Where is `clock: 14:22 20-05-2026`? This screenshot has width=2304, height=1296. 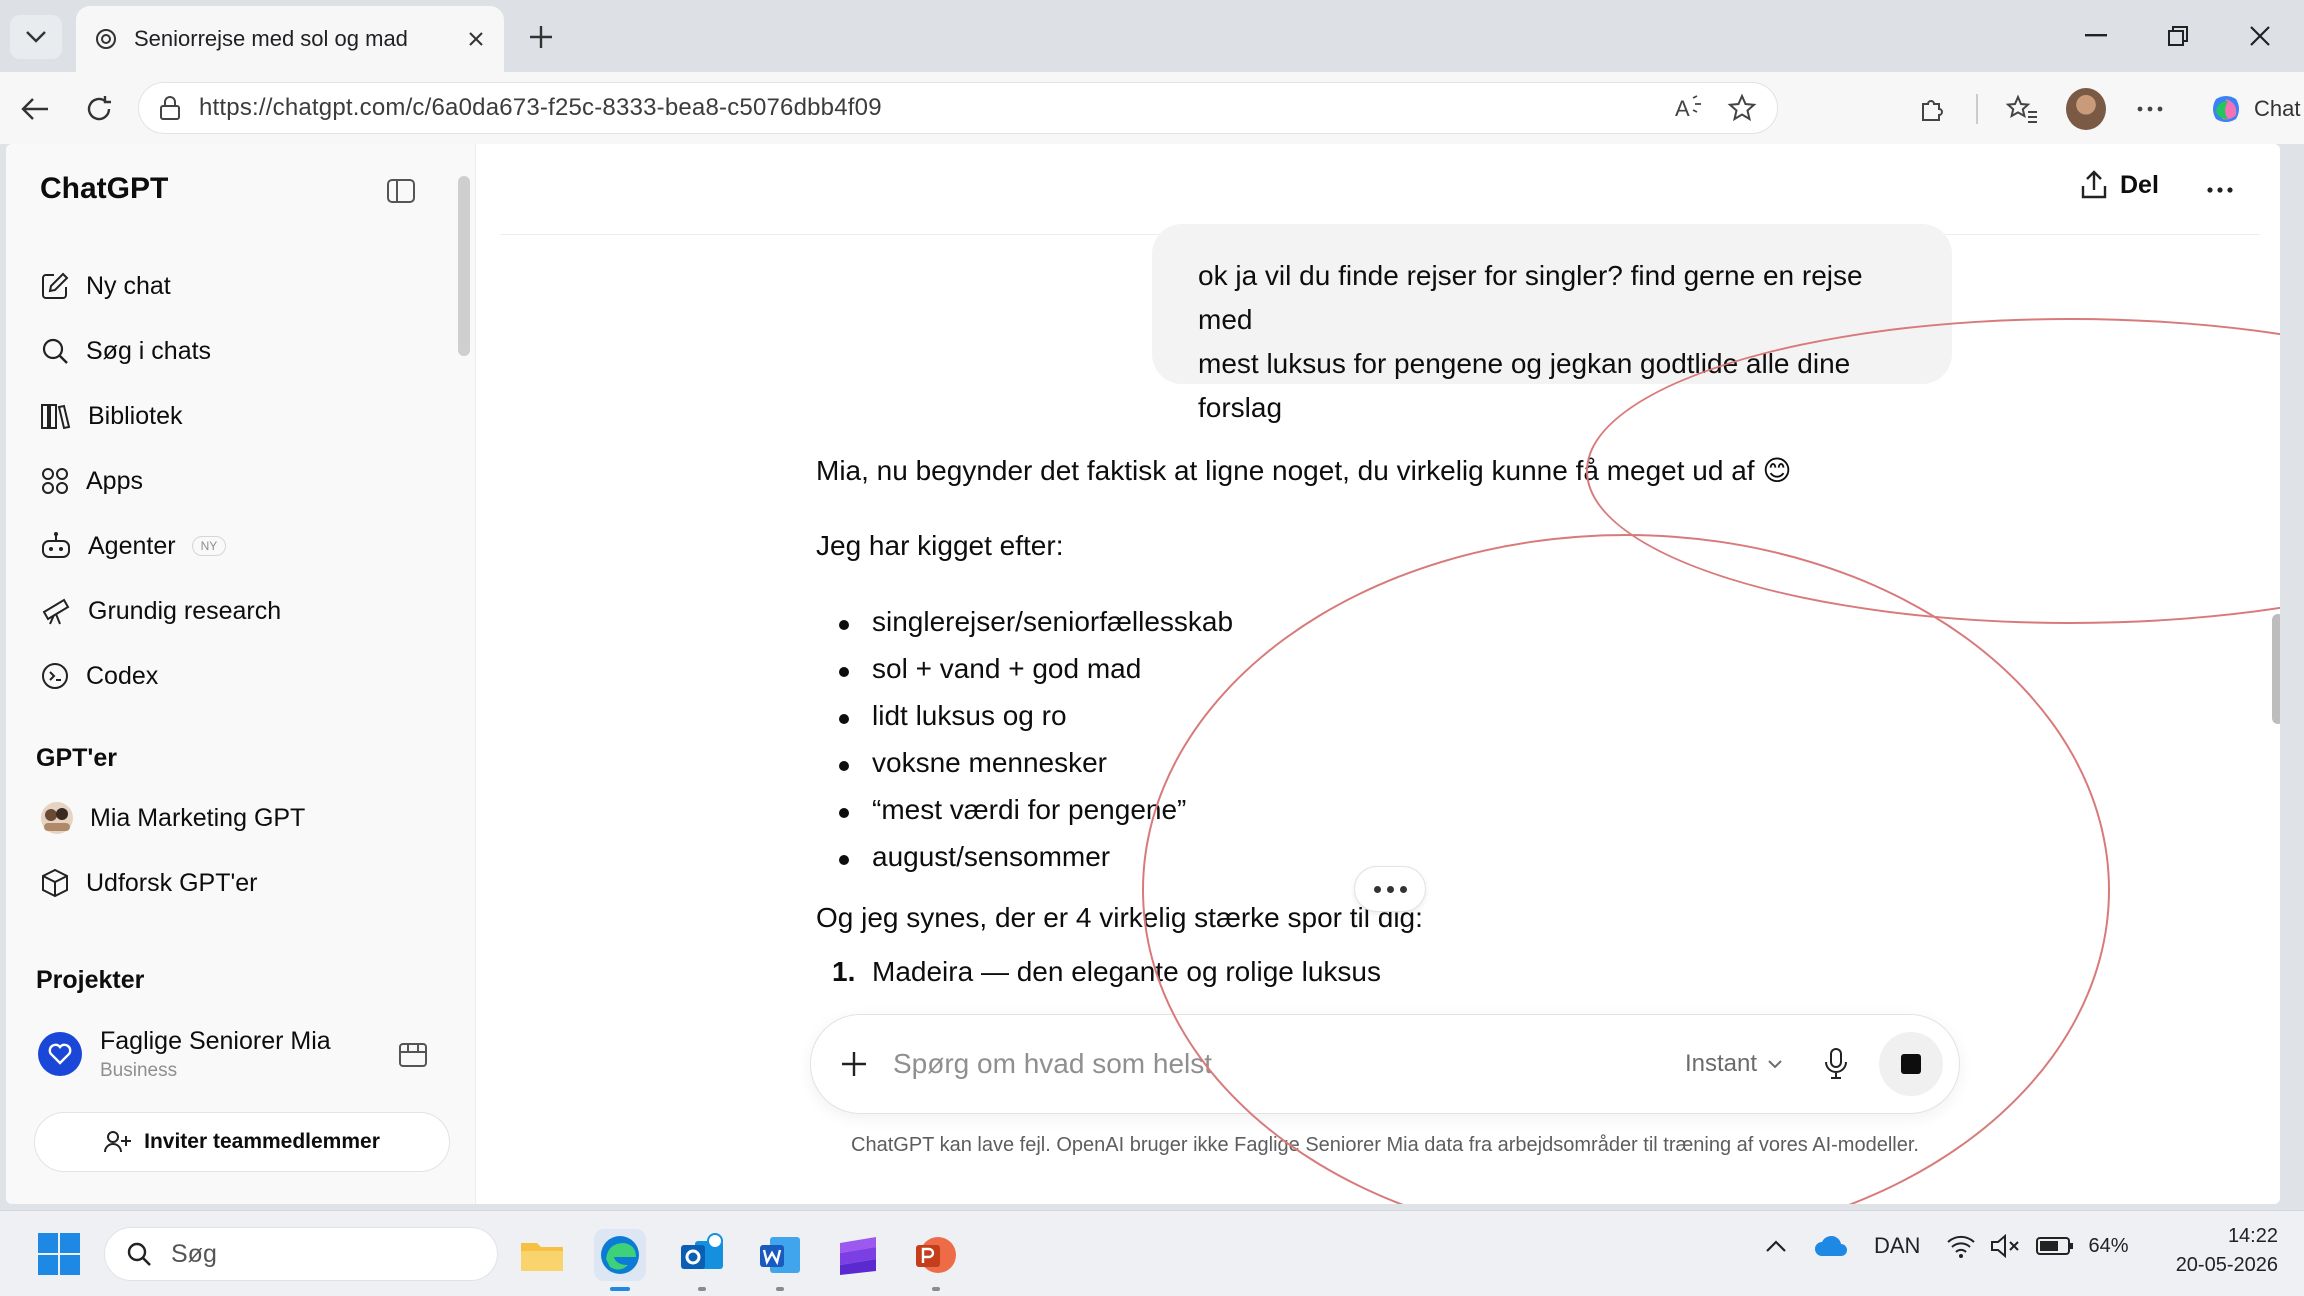 clock: 14:22 20-05-2026 is located at coordinates (2213, 1251).